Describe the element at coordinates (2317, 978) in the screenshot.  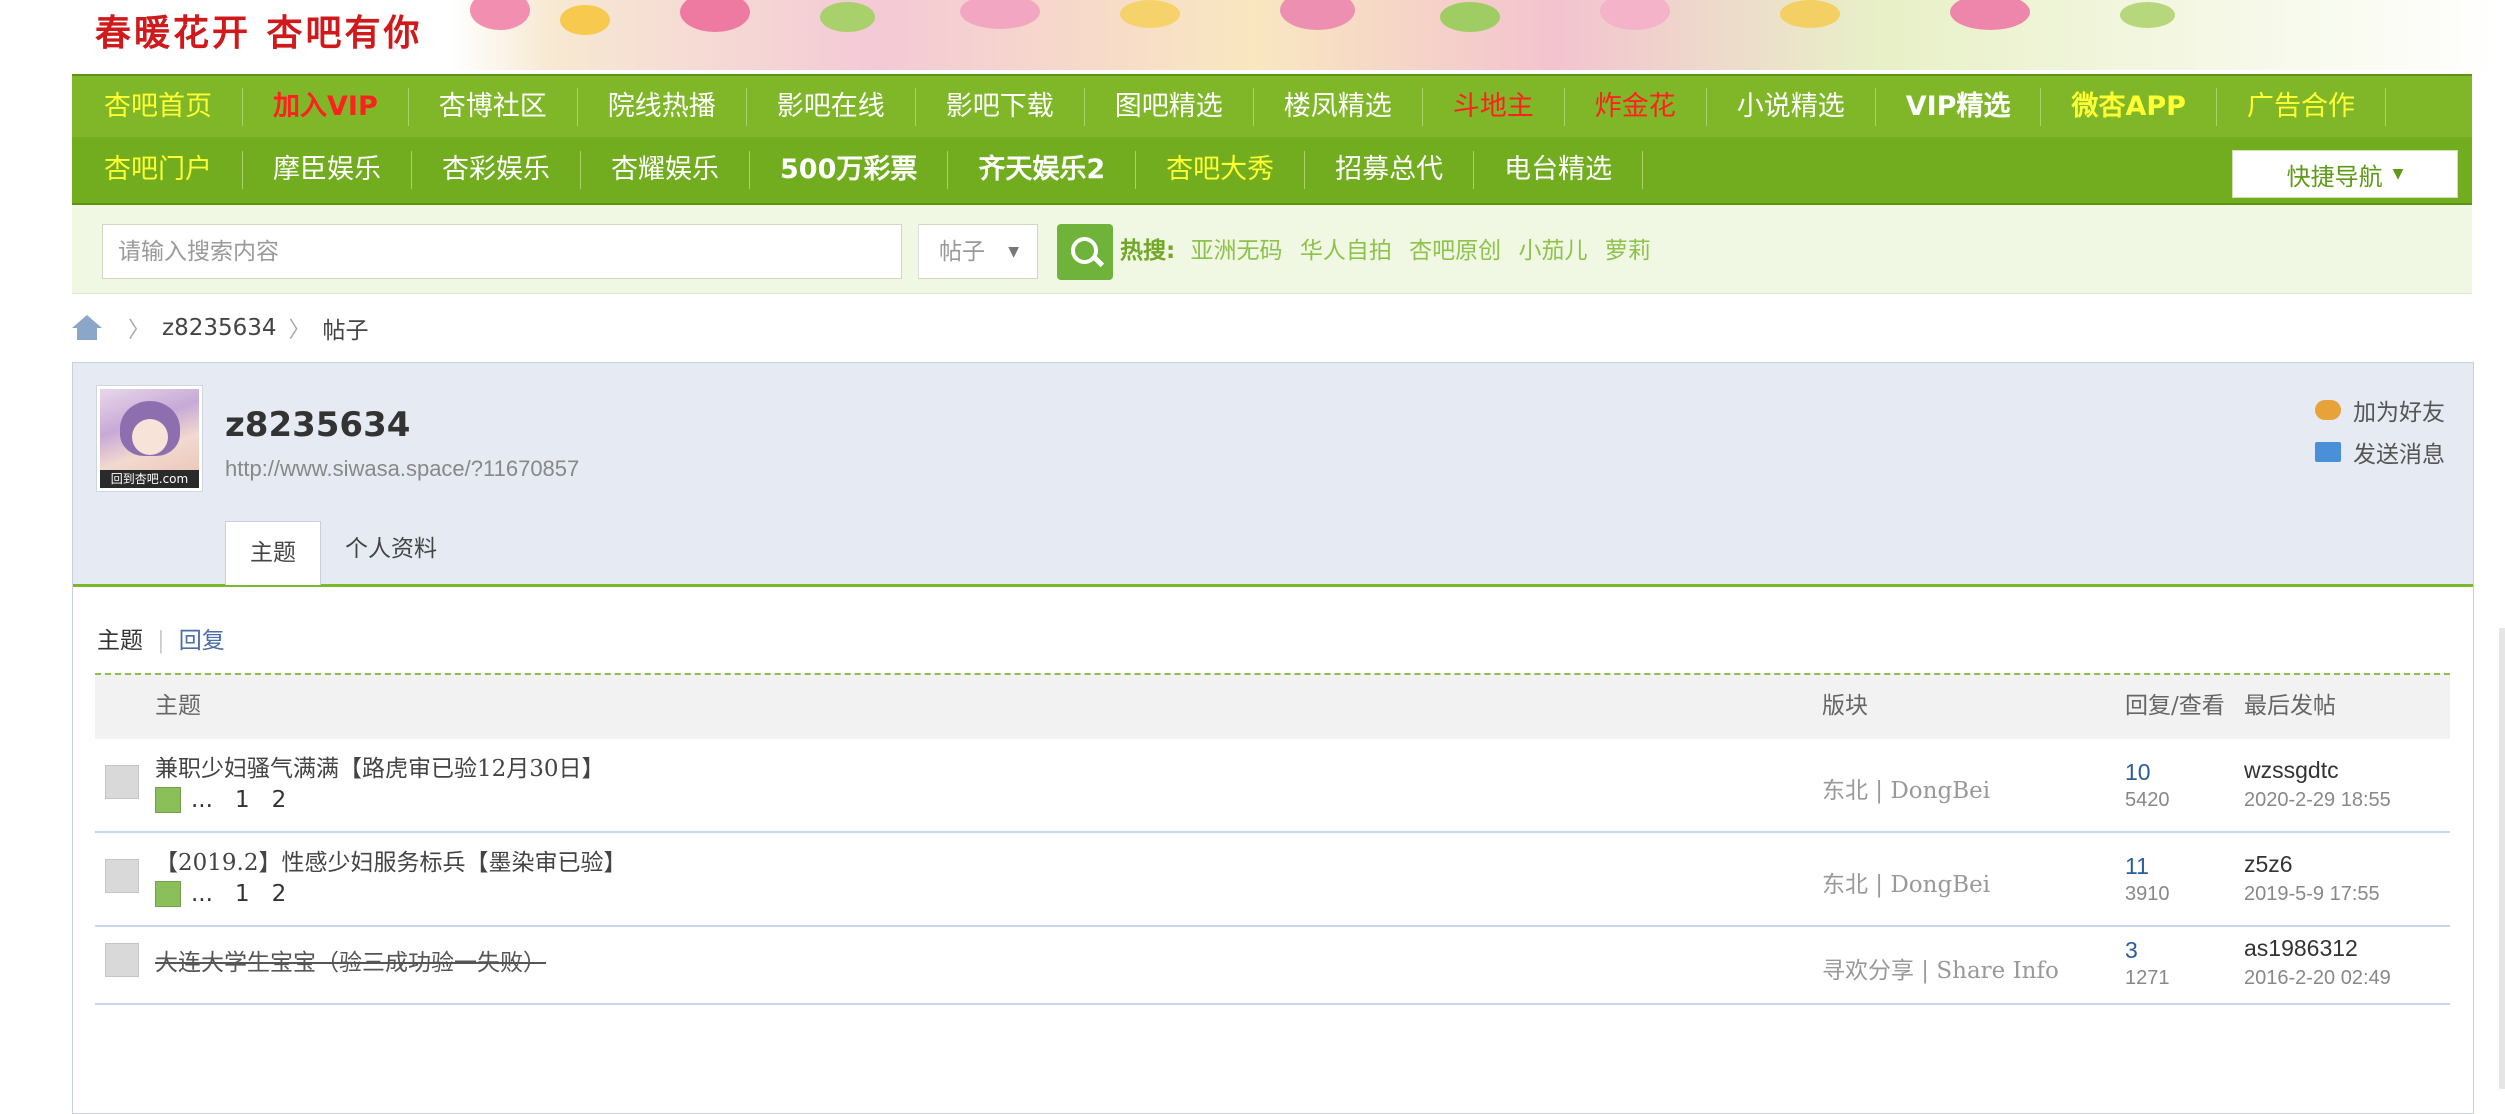
I see `last-post-time: 2016-2-20 02:49` at that location.